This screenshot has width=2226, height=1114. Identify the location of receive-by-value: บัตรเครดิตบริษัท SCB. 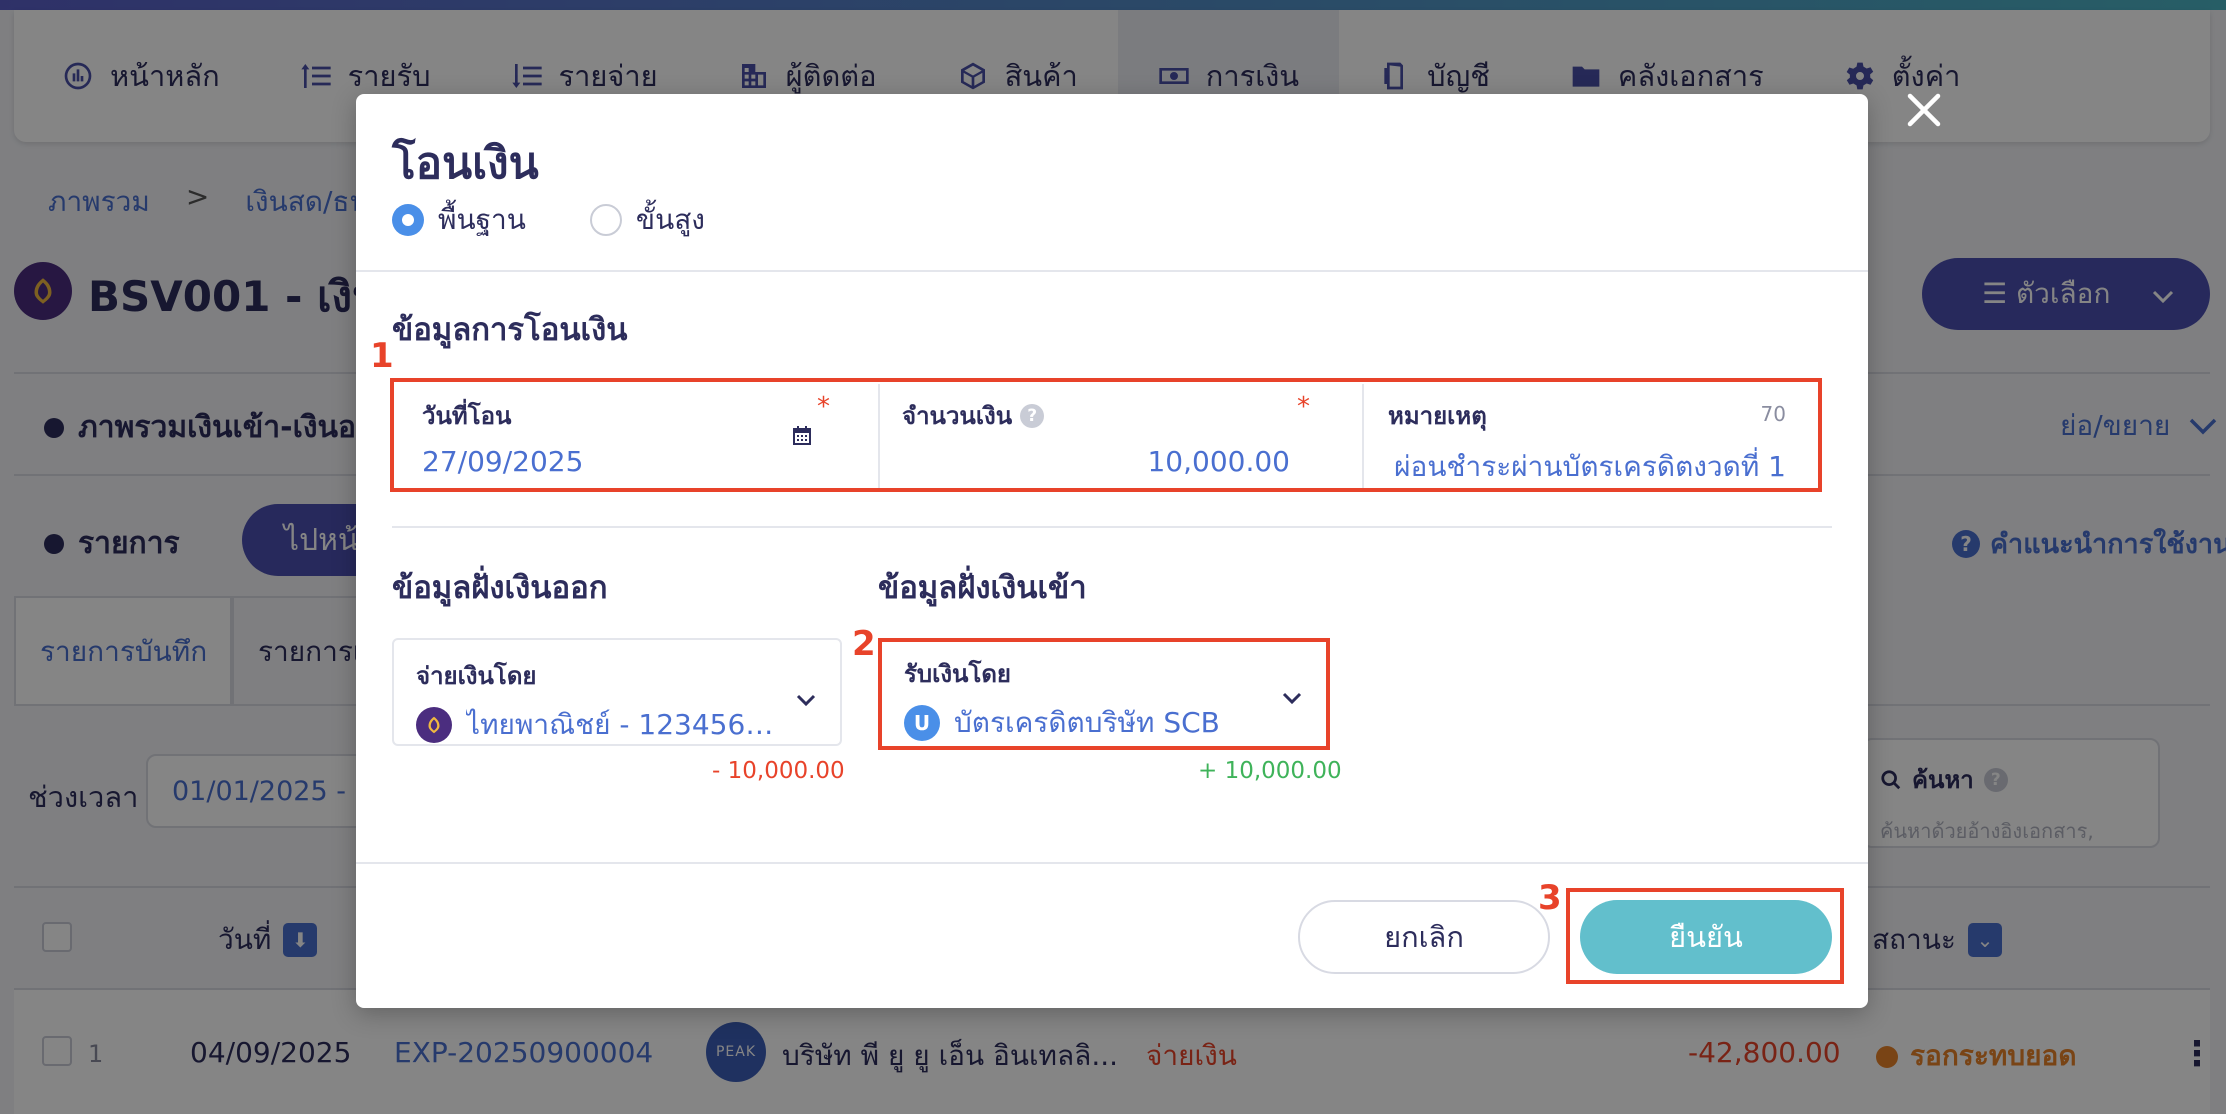
(1087, 722).